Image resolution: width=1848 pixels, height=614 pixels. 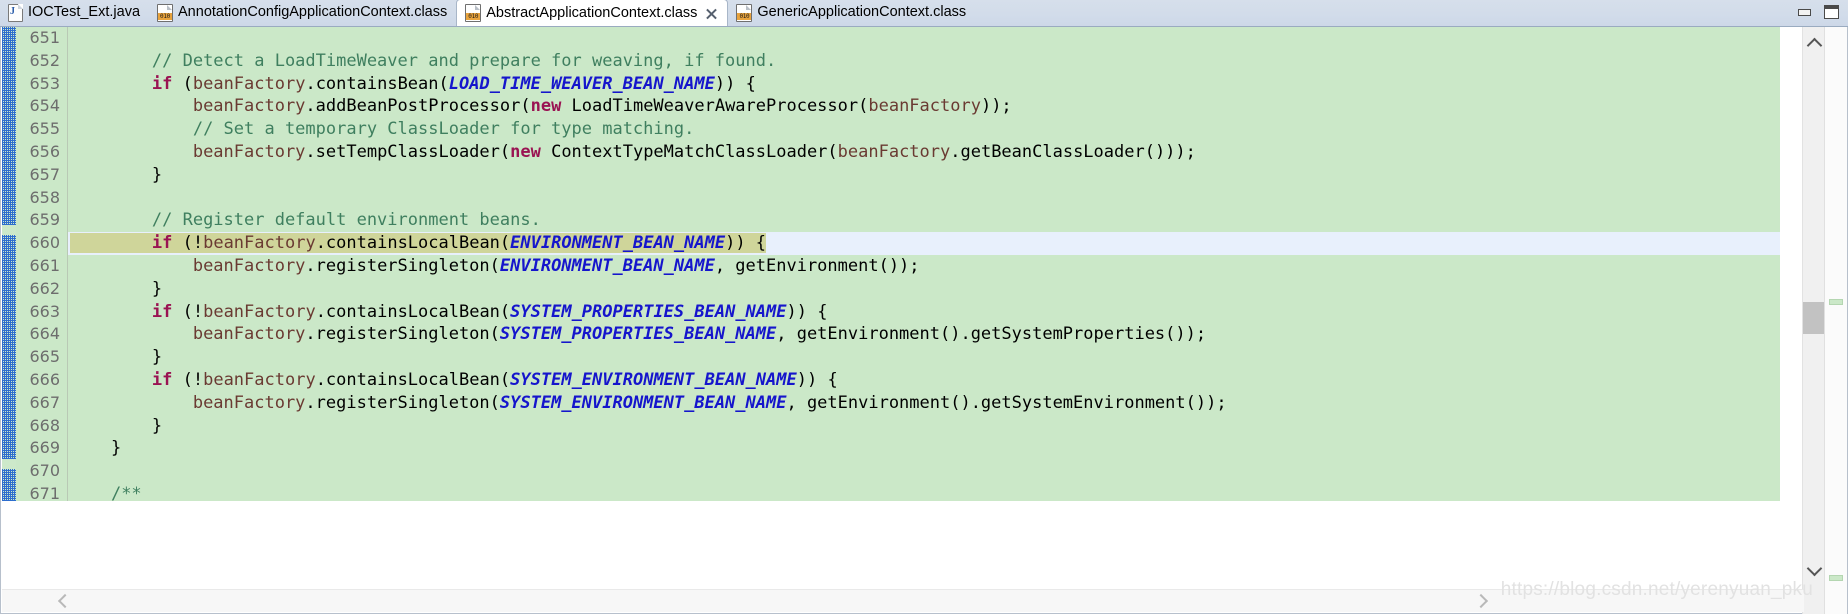 I want to click on code-token-const: ENVIRONMENT_BEAN_NAME, so click(x=607, y=265).